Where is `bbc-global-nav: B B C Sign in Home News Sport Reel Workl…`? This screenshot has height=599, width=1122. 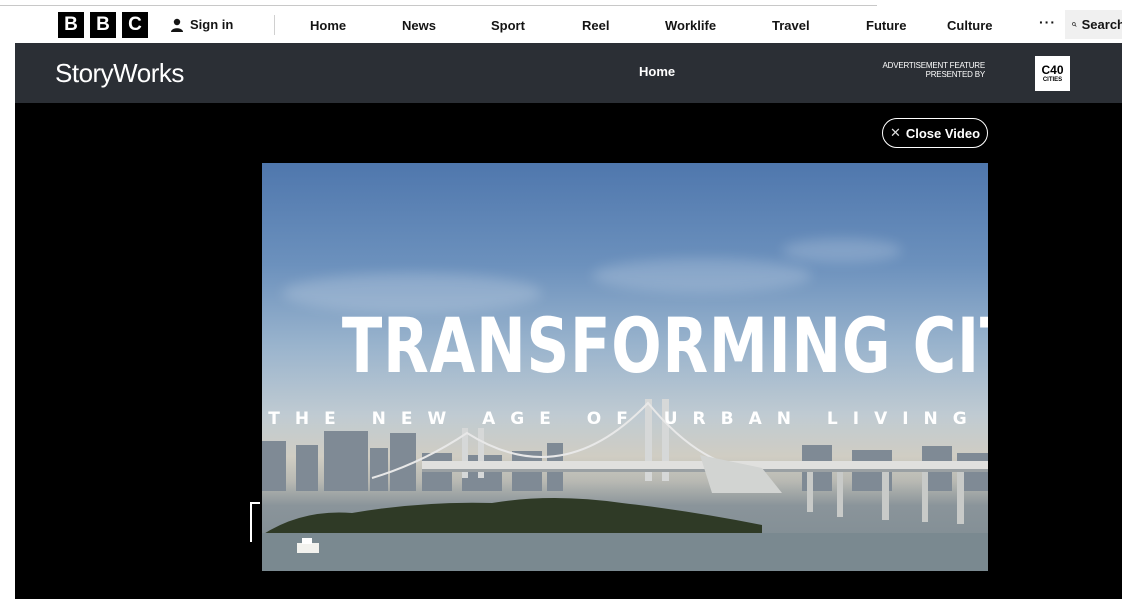
bbc-global-nav: B B C Sign in Home News Sport Reel Workl… is located at coordinates (568, 24).